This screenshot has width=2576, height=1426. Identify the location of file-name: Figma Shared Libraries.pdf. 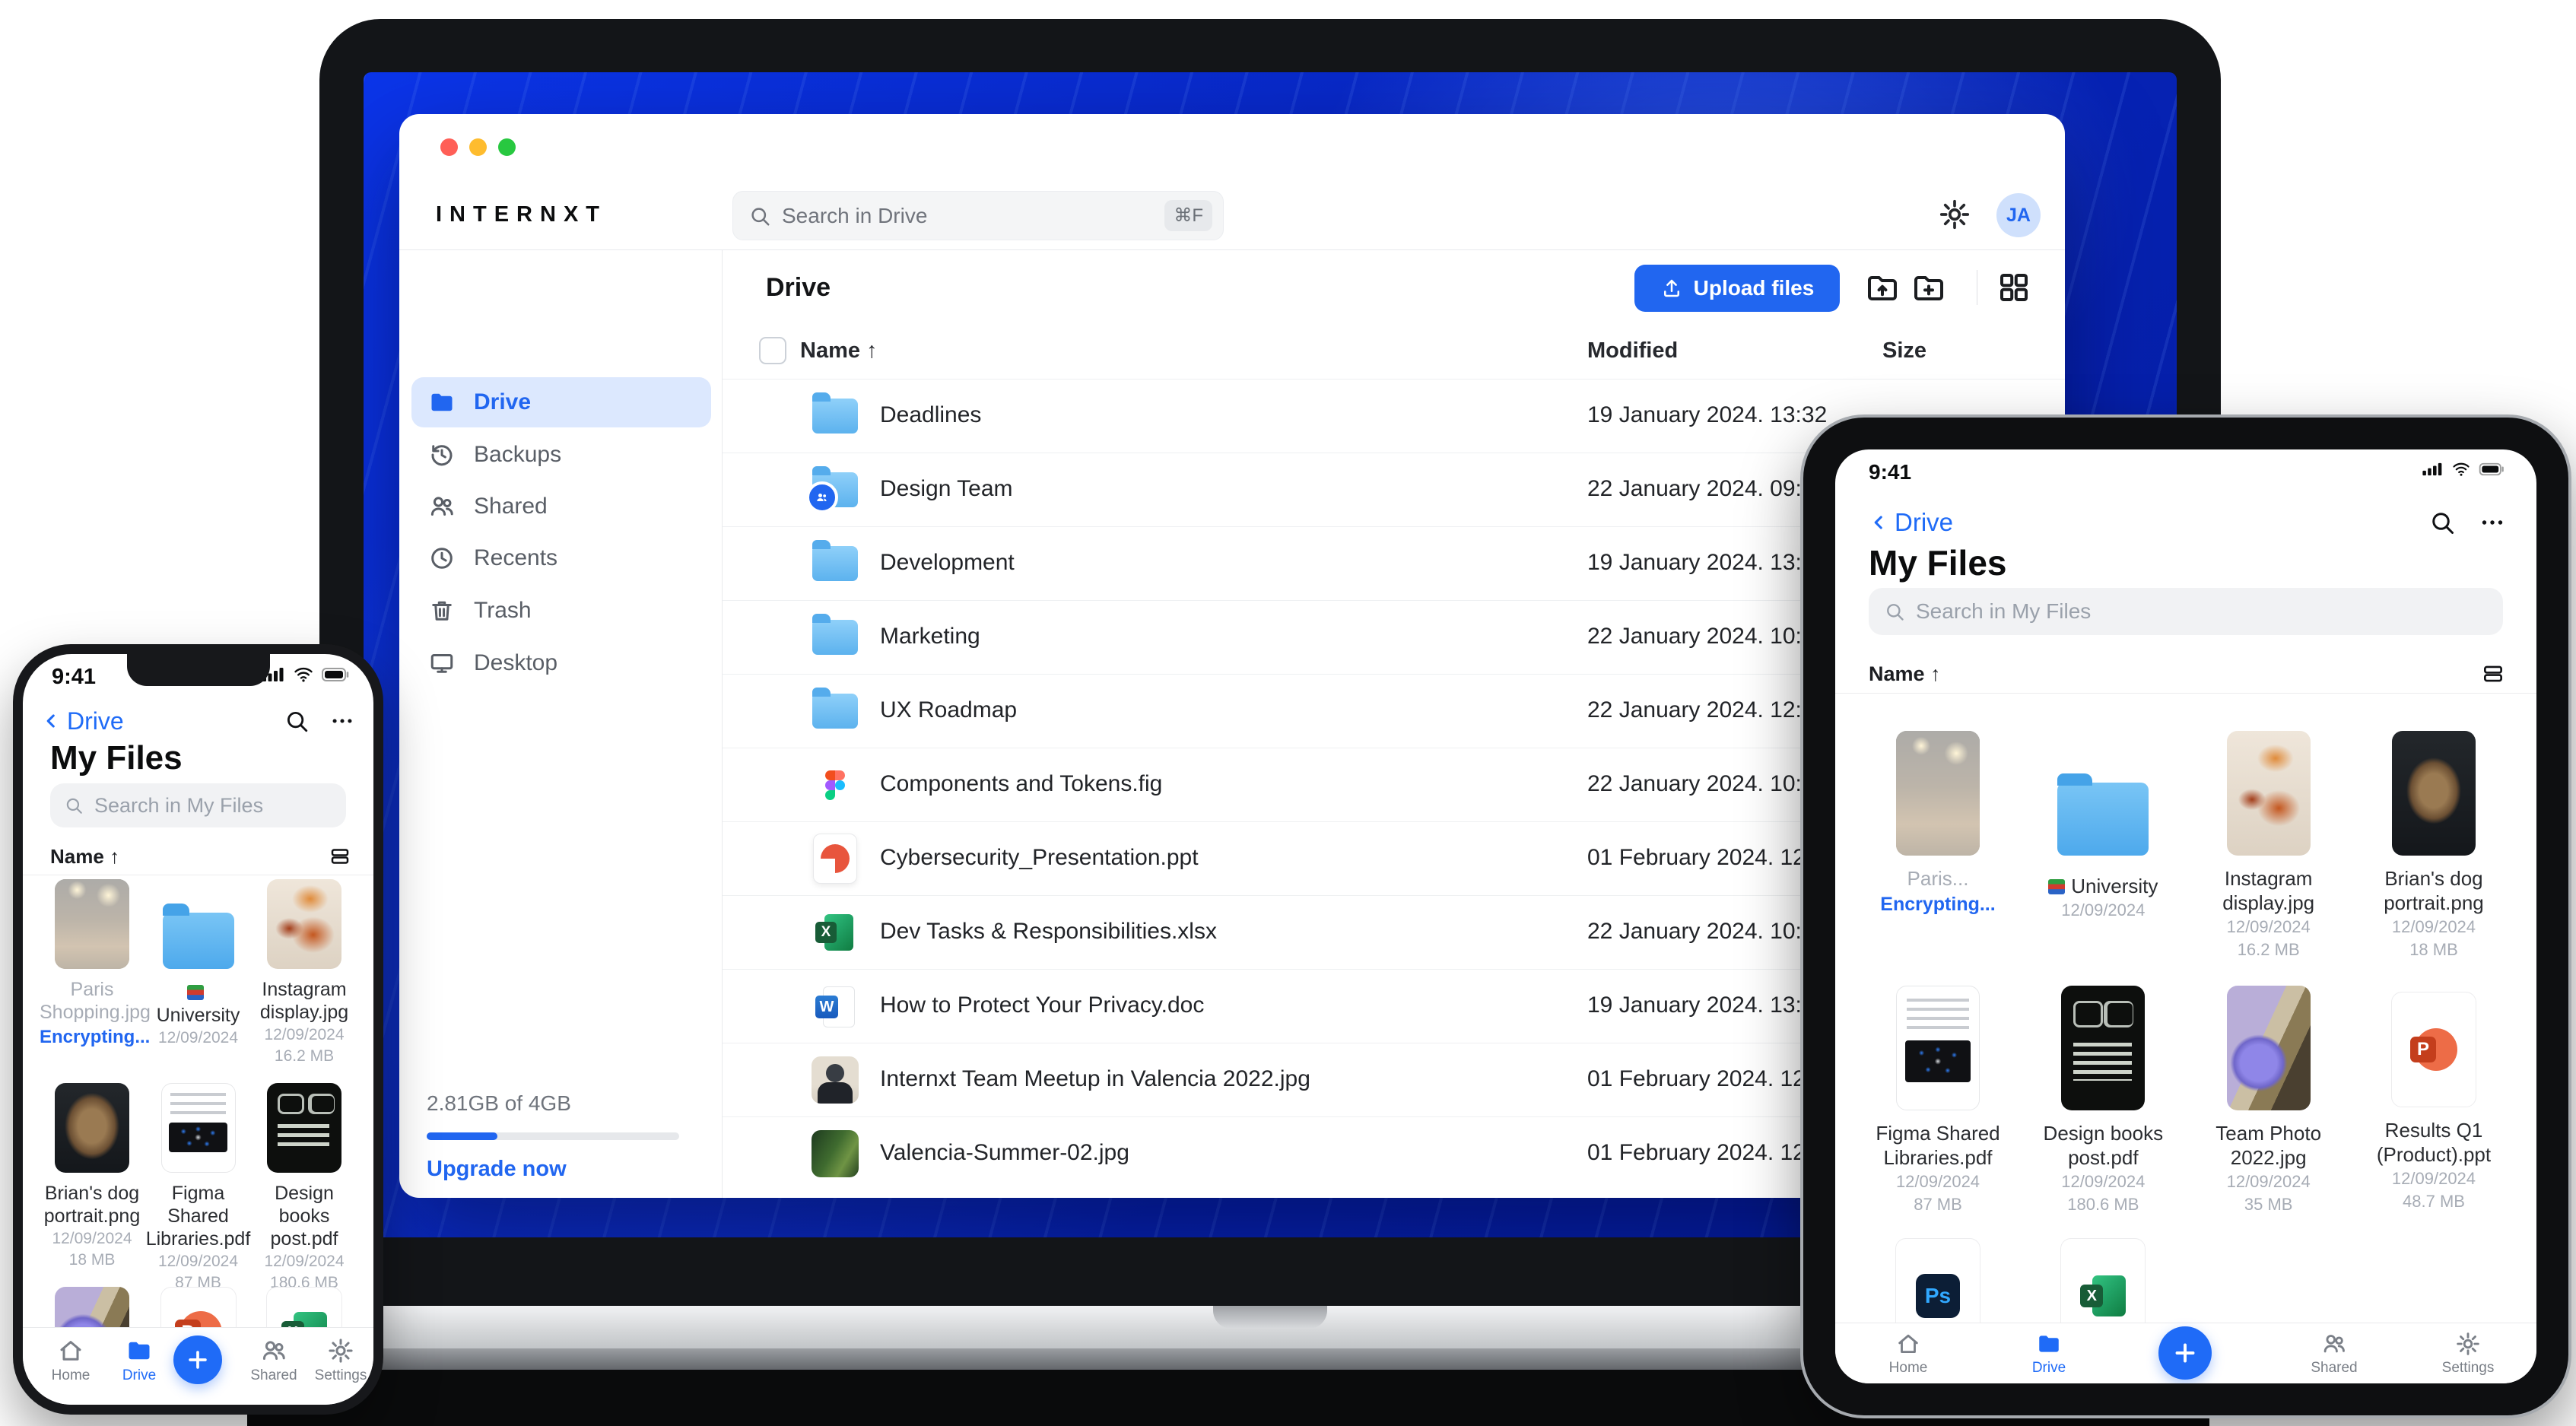
(198, 1216).